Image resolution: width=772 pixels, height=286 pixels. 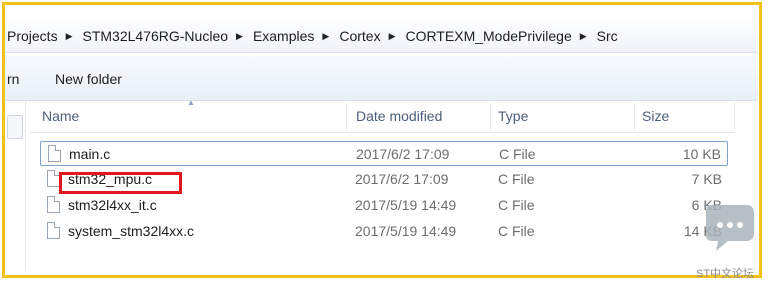 What do you see at coordinates (90, 154) in the screenshot?
I see `file-name: main.c` at bounding box center [90, 154].